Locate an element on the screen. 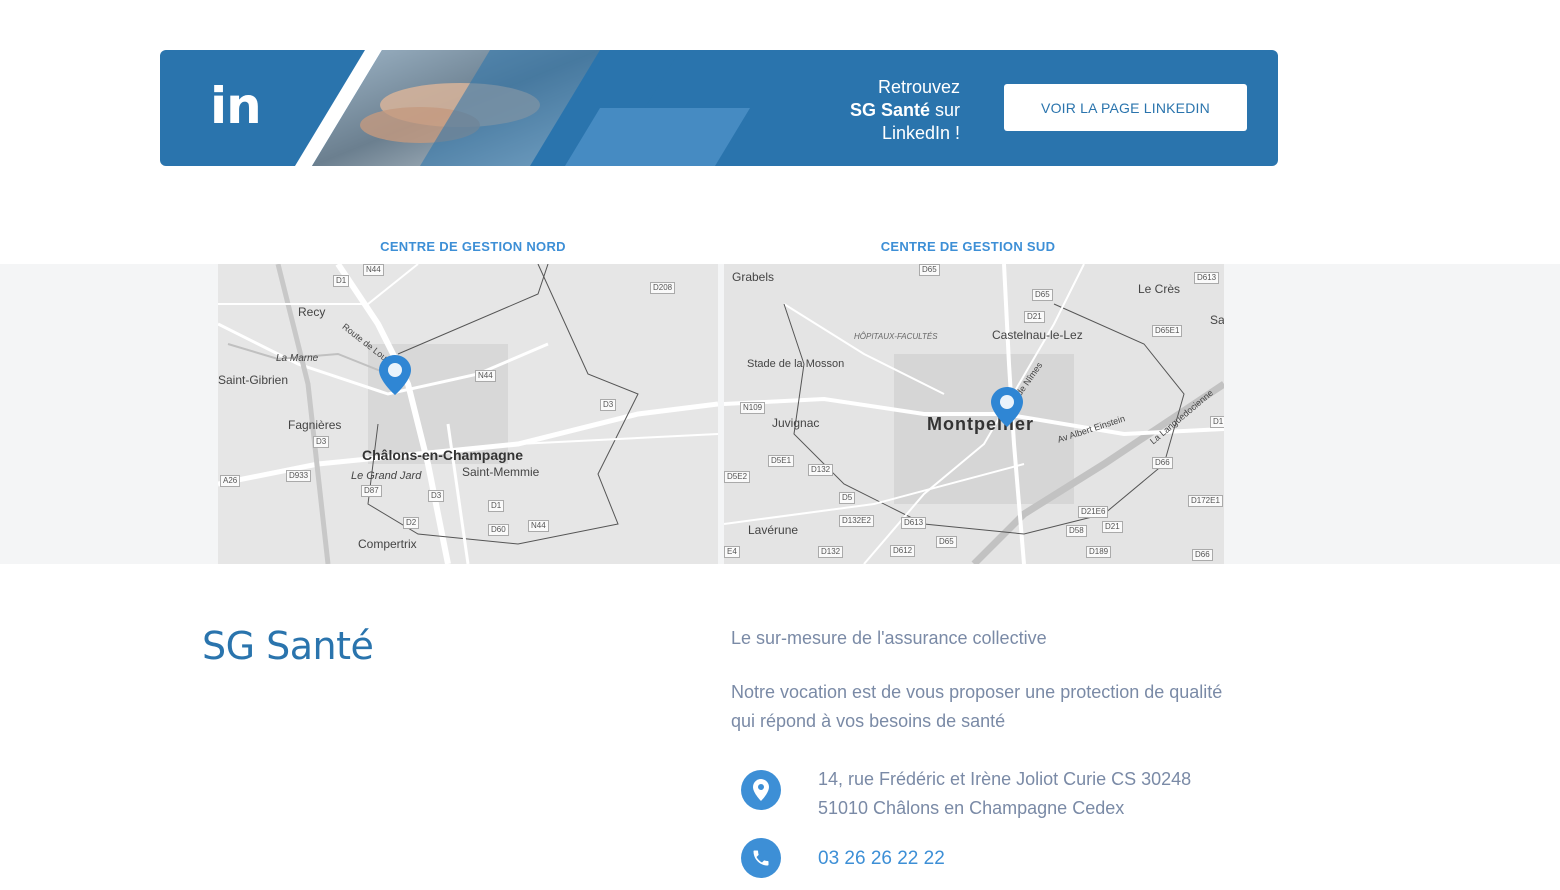 Image resolution: width=1560 pixels, height=890 pixels. tagline: Le sur-mesure de l'assurance collective is located at coordinates (889, 638).